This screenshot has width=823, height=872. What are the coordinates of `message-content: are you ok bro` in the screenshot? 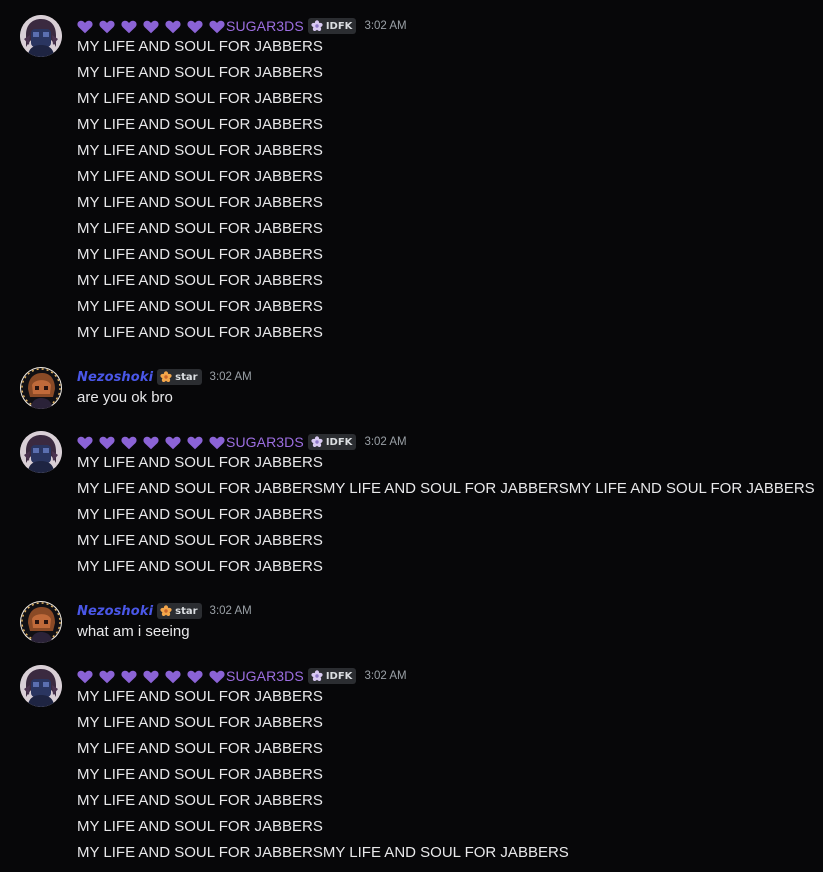 It's located at (125, 398).